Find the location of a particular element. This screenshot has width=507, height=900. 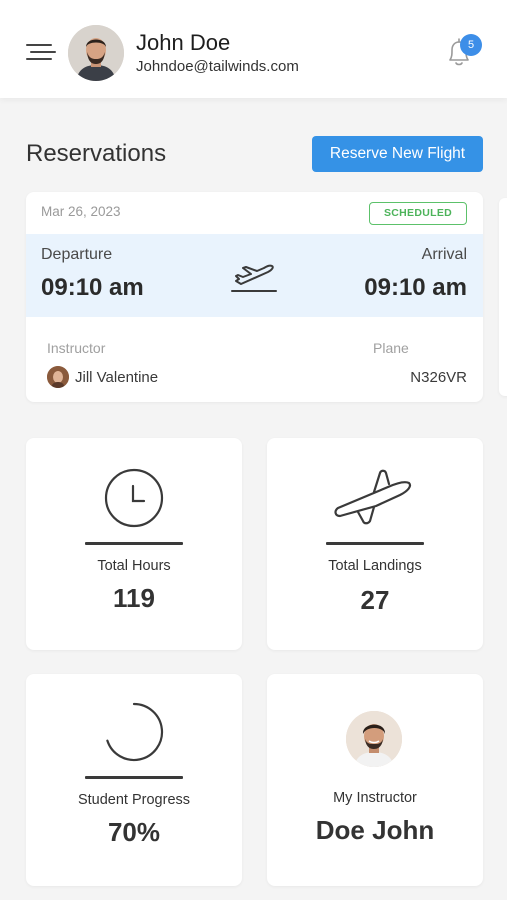

airplane-landing-icon is located at coordinates (375, 499).